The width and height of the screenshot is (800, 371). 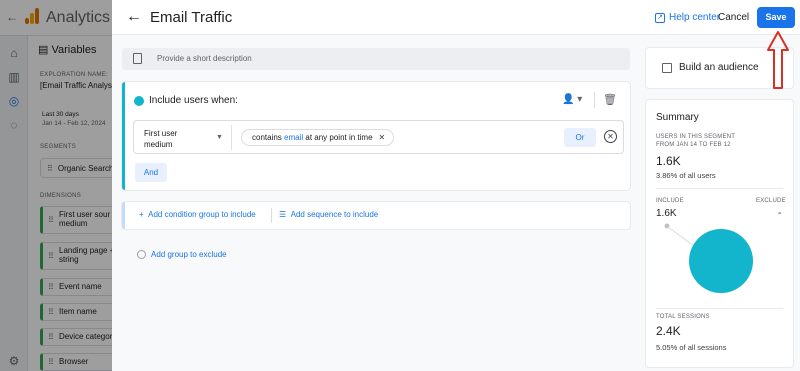 What do you see at coordinates (572, 99) in the screenshot?
I see `scope-person-icon: 👤 ▾` at bounding box center [572, 99].